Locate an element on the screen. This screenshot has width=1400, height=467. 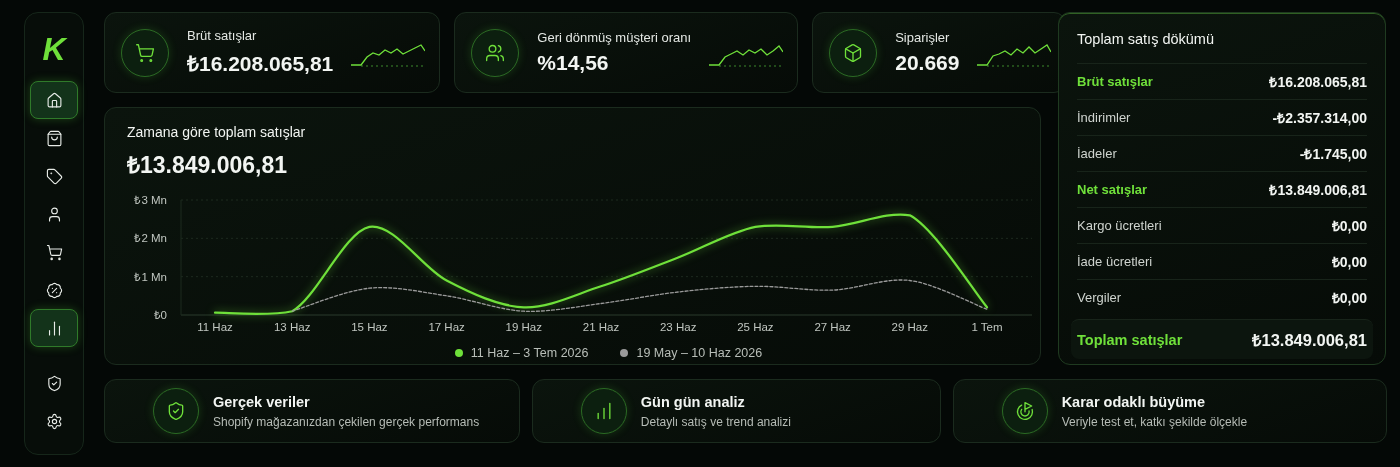
row-value: -₺1.745,00 is located at coordinates (1333, 154).